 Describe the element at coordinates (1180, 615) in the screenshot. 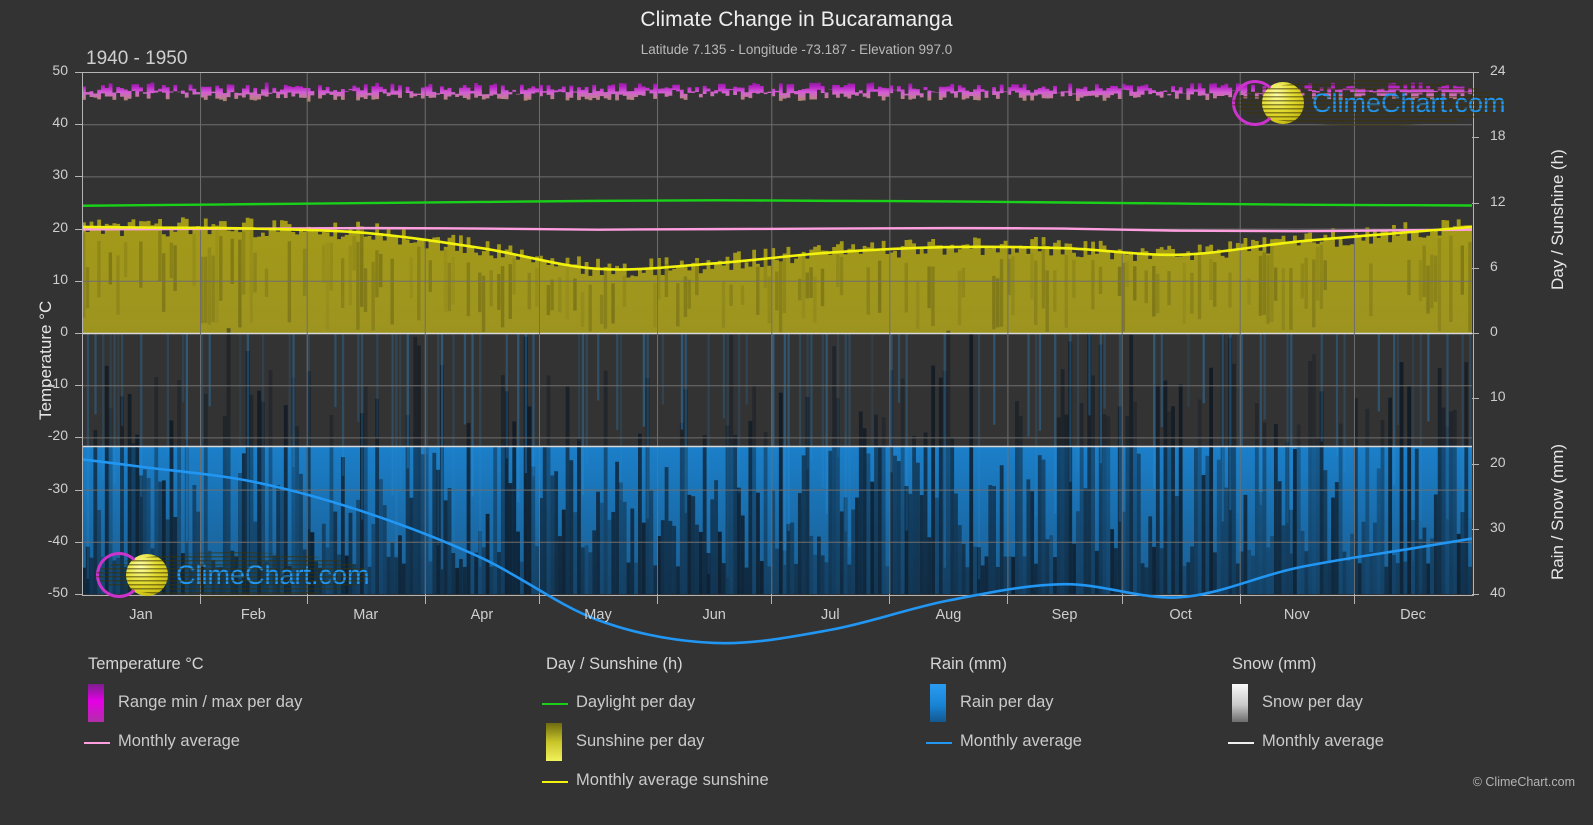

I see `x-tick-month: Oct` at that location.